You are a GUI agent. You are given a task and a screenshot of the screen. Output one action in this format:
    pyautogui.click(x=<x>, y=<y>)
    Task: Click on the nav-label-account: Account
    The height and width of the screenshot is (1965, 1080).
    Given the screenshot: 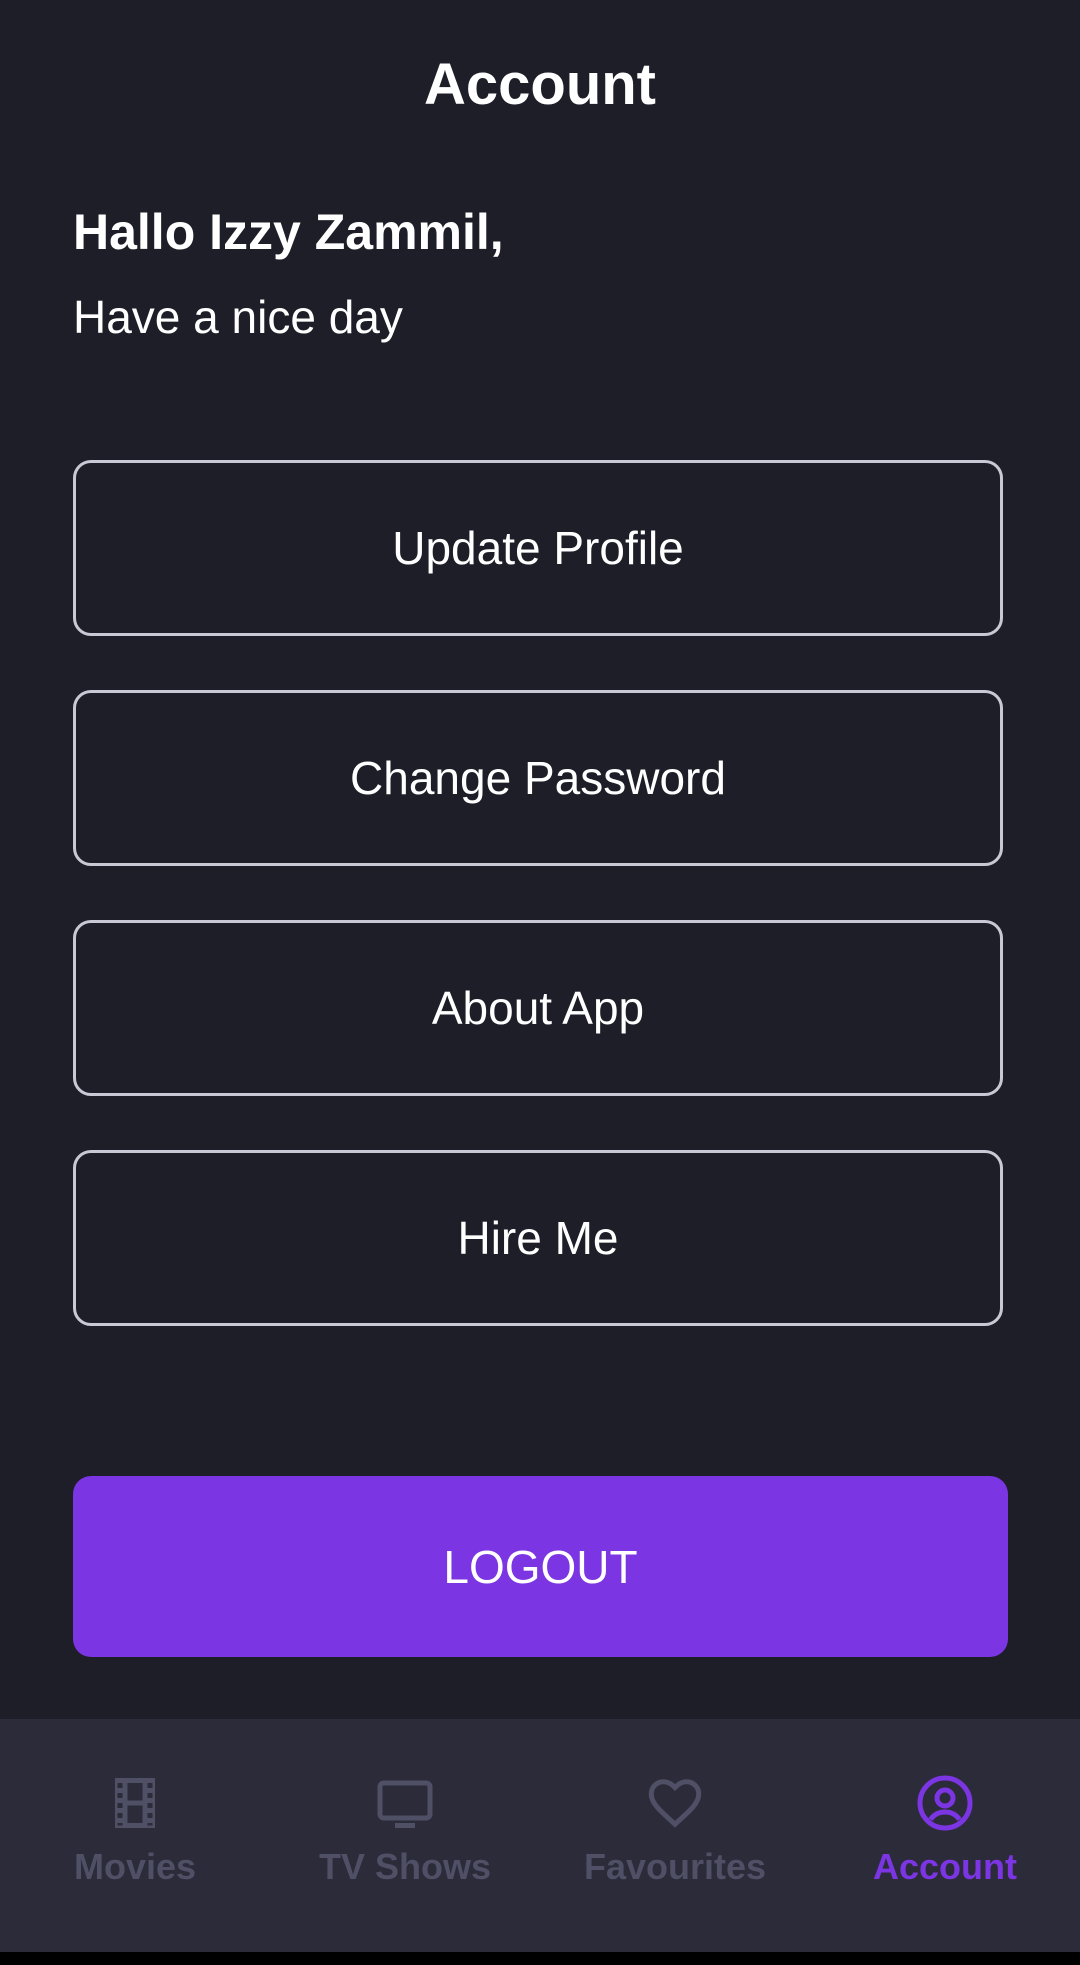 What is the action you would take?
    pyautogui.click(x=945, y=1866)
    